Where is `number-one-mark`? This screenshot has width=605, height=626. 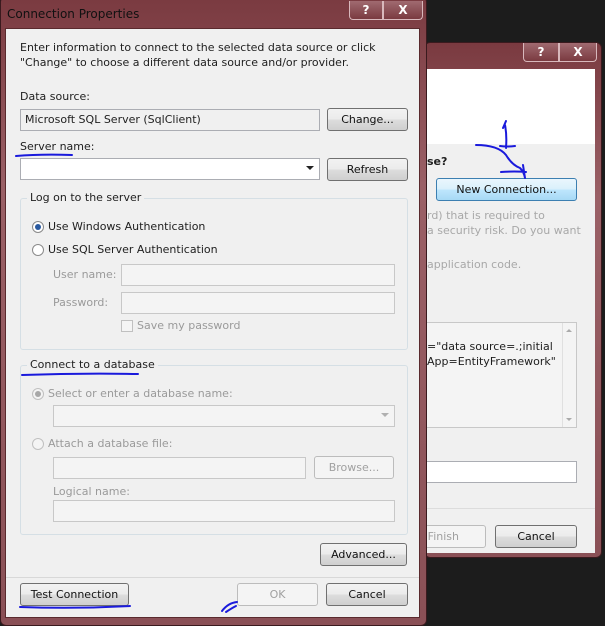 number-one-mark is located at coordinates (507, 134).